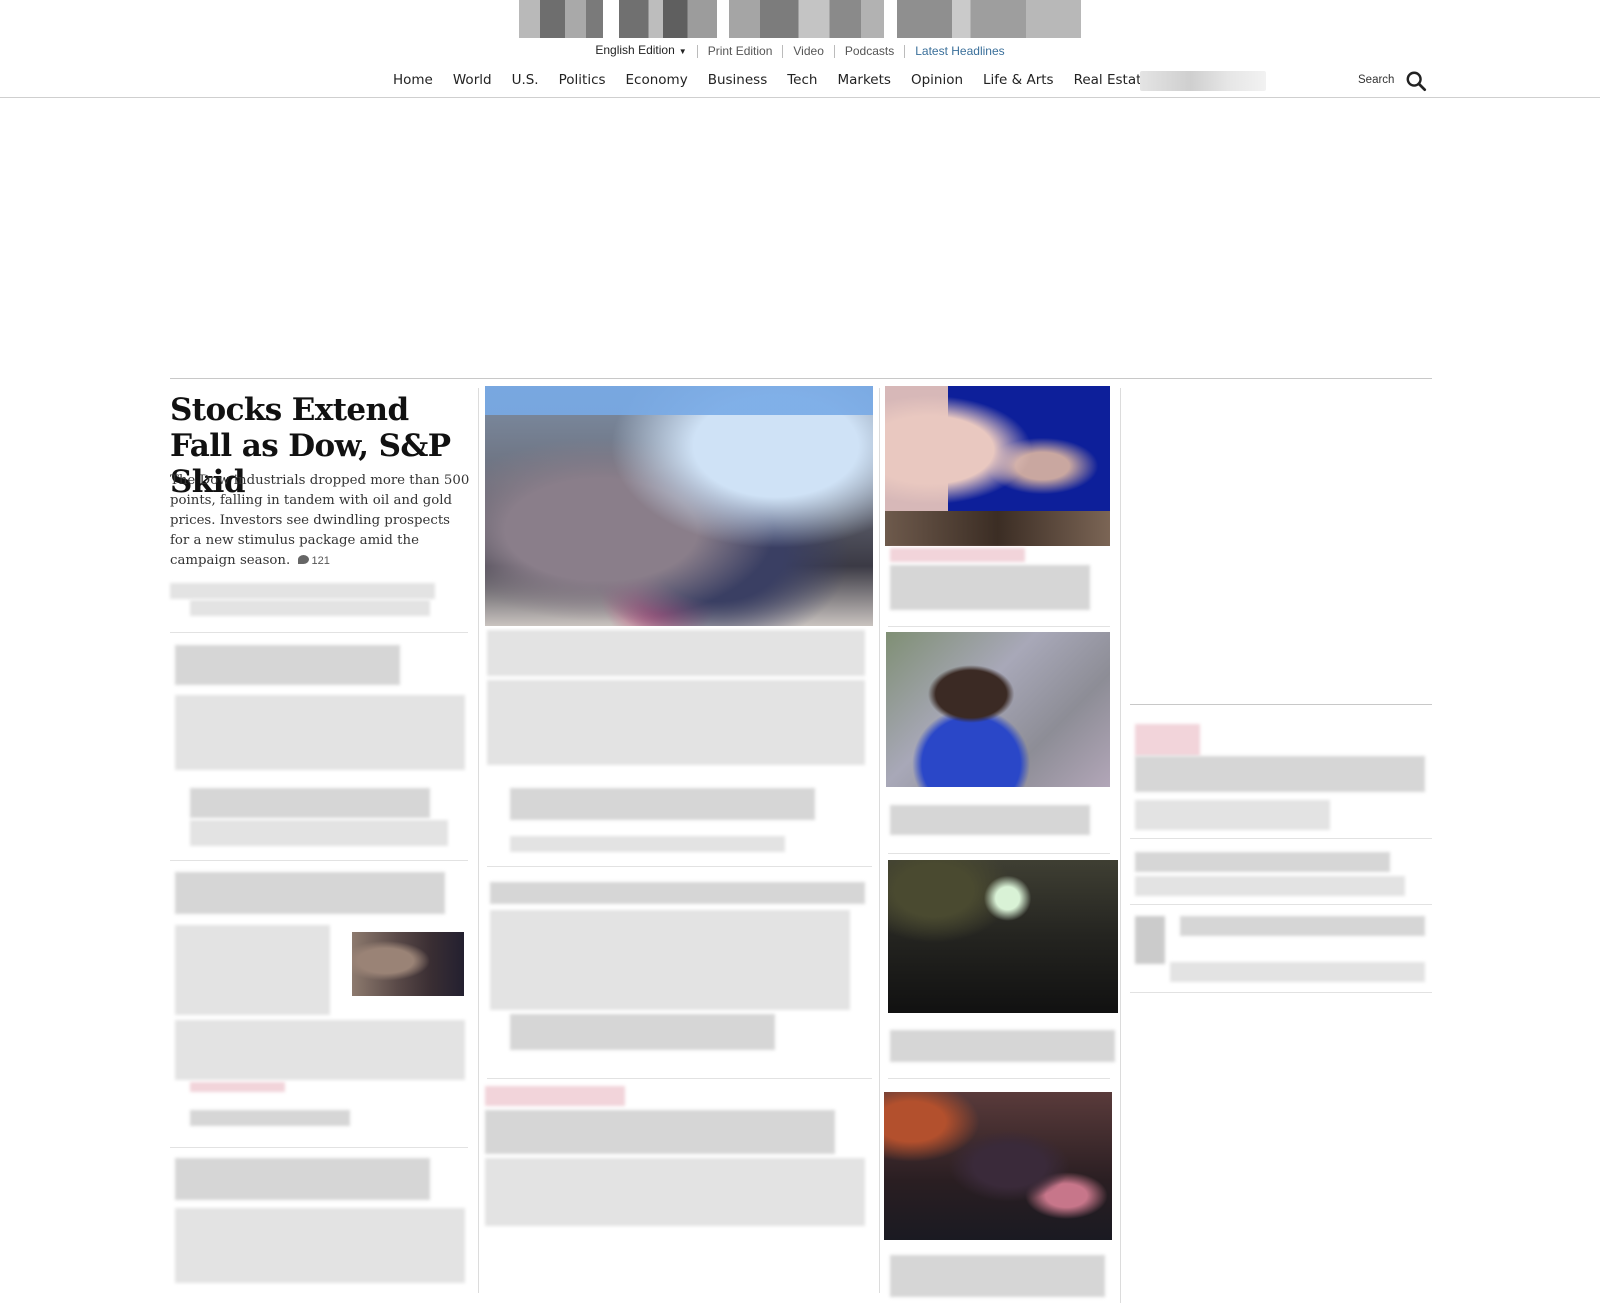 Image resolution: width=1600 pixels, height=1303 pixels. What do you see at coordinates (1018, 80) in the screenshot?
I see `nav-item-life-arts: Life & Arts` at bounding box center [1018, 80].